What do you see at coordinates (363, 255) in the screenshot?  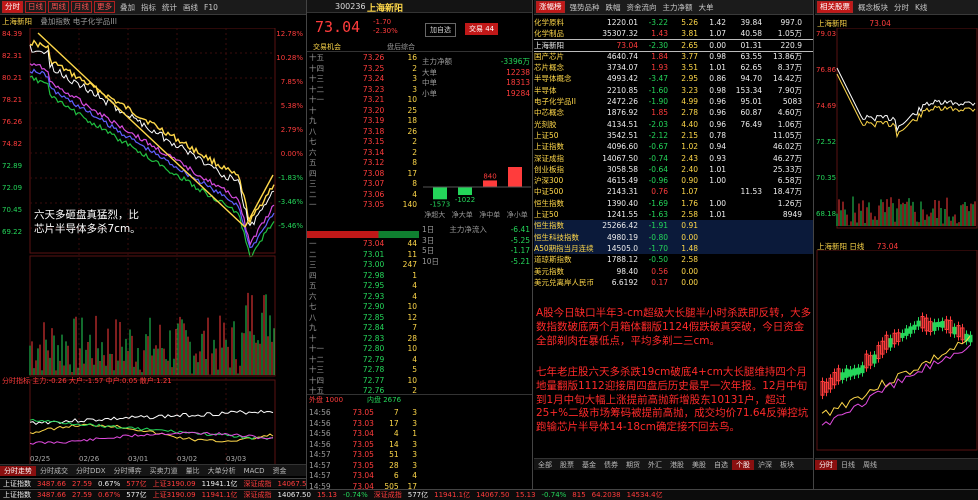 I see `order-row: 二 73.01 11` at bounding box center [363, 255].